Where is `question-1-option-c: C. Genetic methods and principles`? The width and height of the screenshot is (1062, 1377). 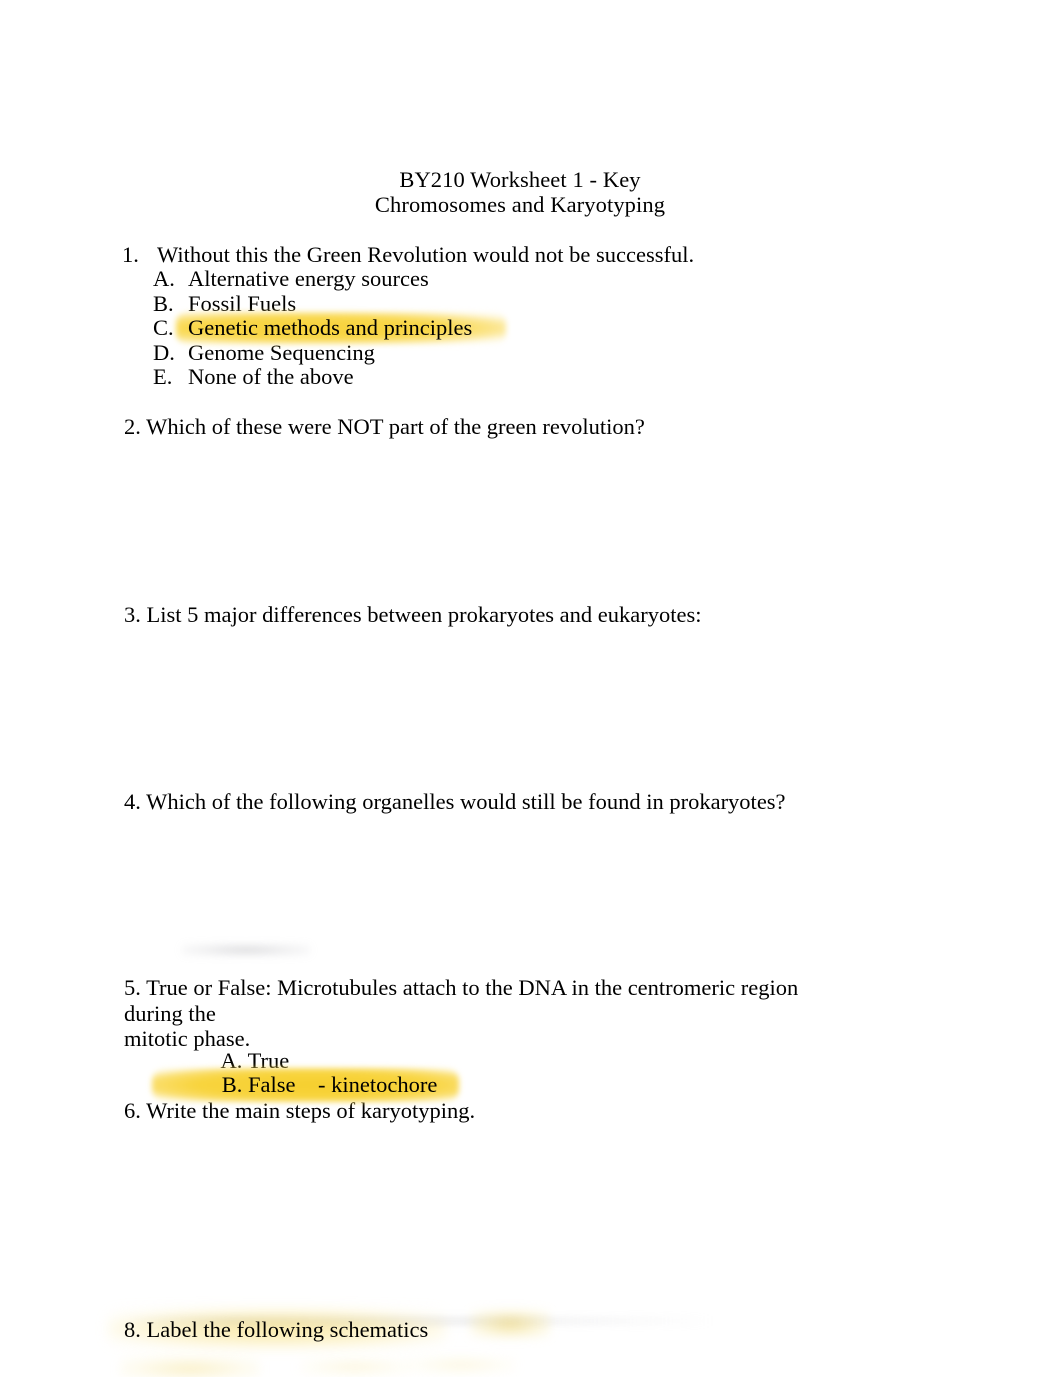 question-1-option-c: C. Genetic methods and principles is located at coordinates (517, 328).